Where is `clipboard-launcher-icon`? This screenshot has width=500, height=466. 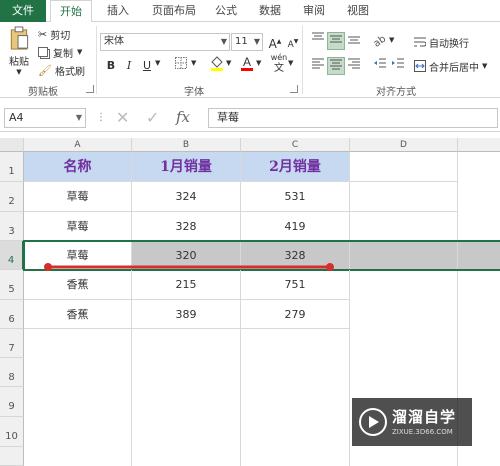
clipboard-launcher-icon is located at coordinates (90, 89).